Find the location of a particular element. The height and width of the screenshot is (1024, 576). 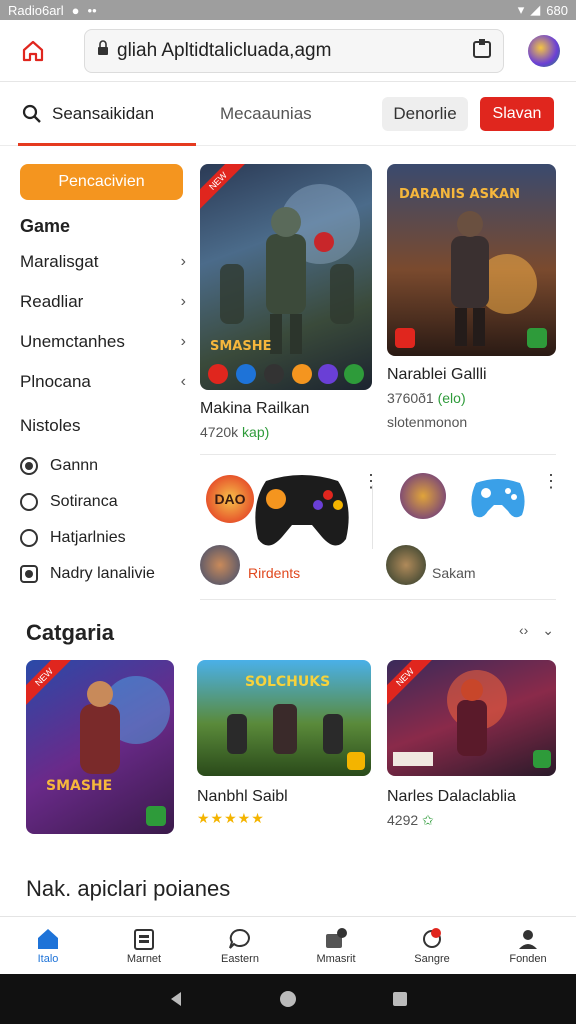

search-icon is located at coordinates (31, 113).